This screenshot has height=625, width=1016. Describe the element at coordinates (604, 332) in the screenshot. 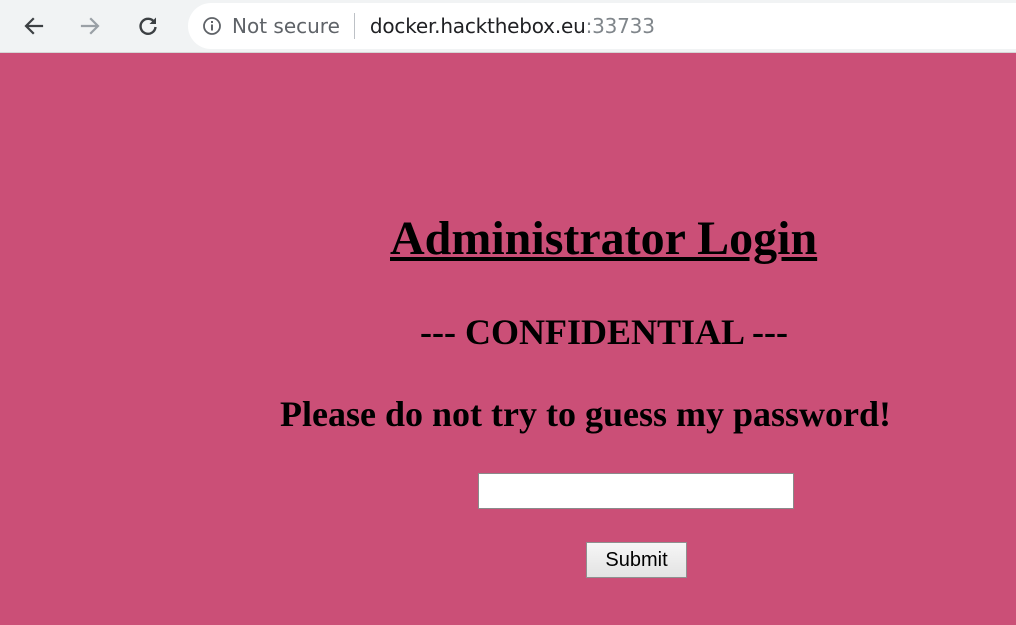

I see `confidential-heading: --- CONFIDENTIAL ---` at that location.